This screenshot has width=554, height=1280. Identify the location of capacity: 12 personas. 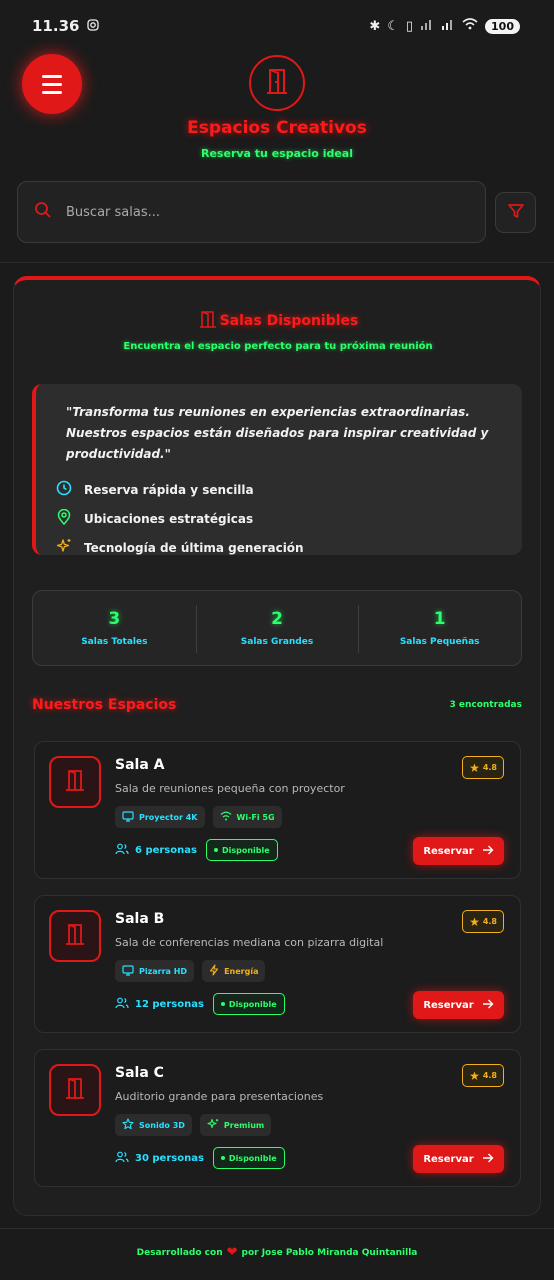
(159, 1004).